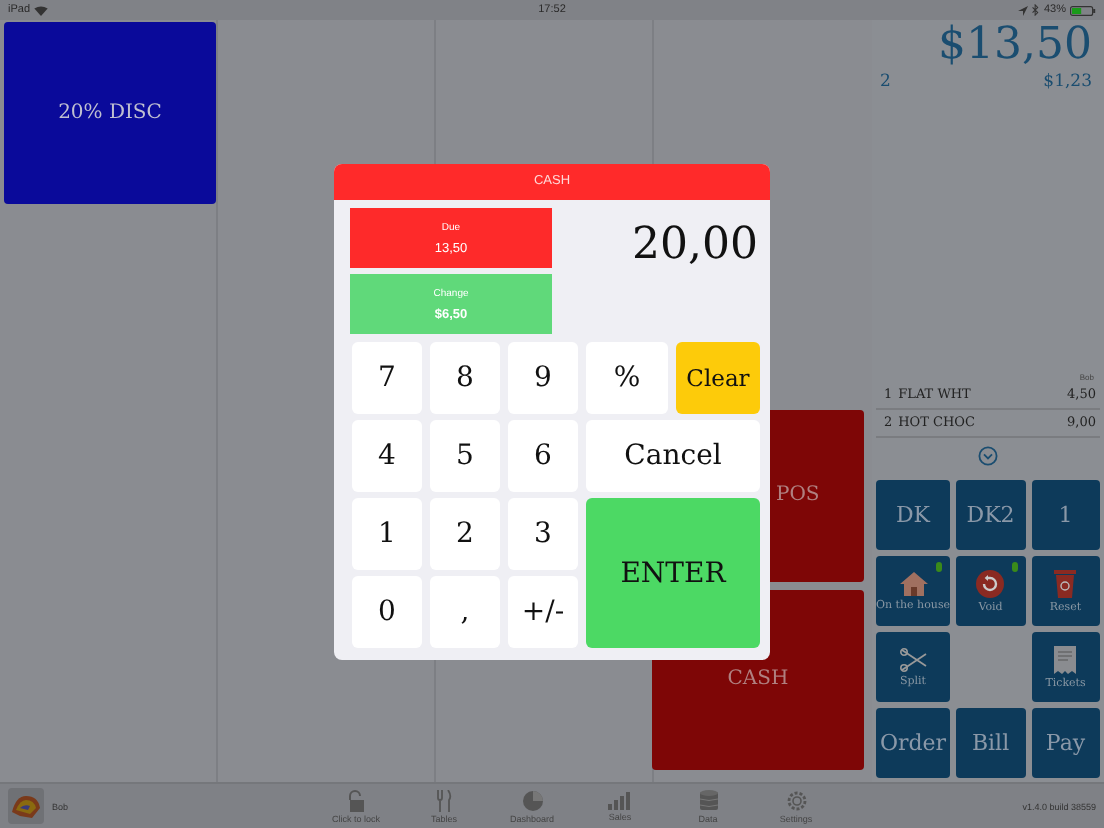 This screenshot has width=1104, height=828. I want to click on keypad-key: 7, so click(387, 378).